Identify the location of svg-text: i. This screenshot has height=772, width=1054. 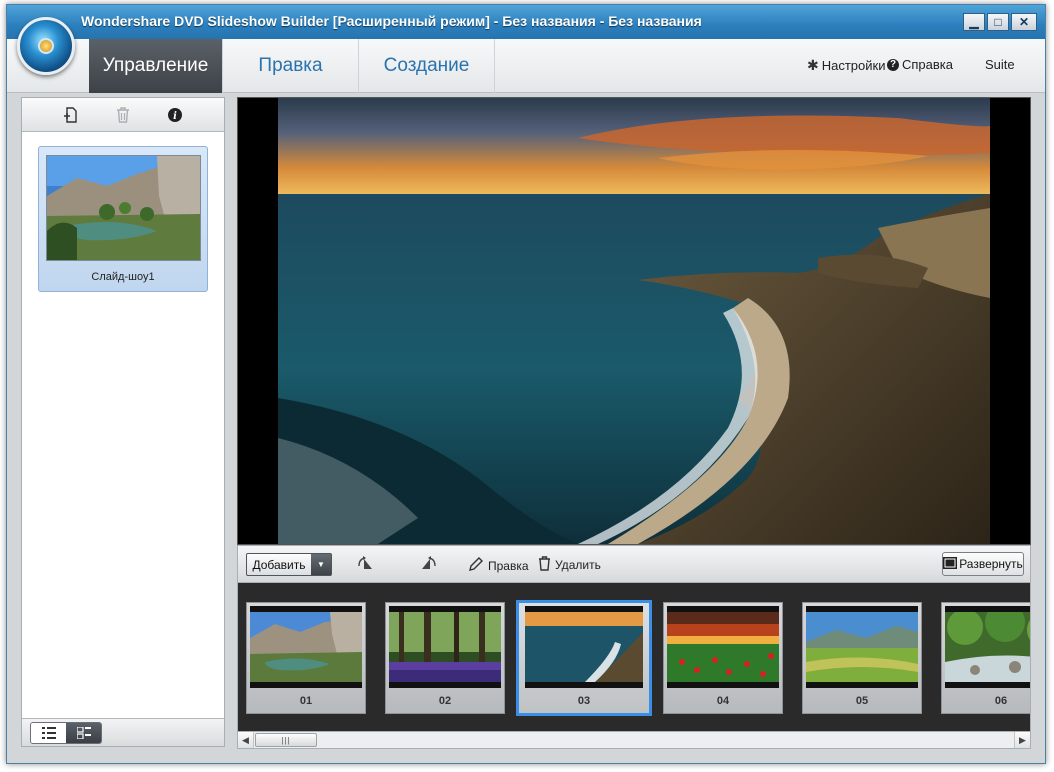
(175, 116).